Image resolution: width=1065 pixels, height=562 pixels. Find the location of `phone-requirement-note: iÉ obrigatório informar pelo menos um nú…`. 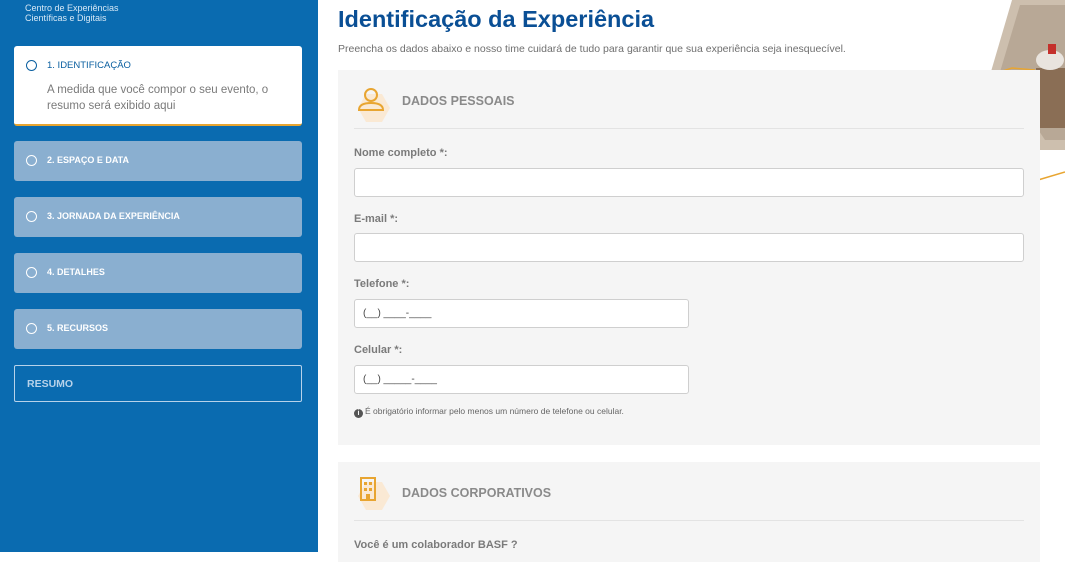

phone-requirement-note: iÉ obrigatório informar pelo menos um nú… is located at coordinates (489, 412).